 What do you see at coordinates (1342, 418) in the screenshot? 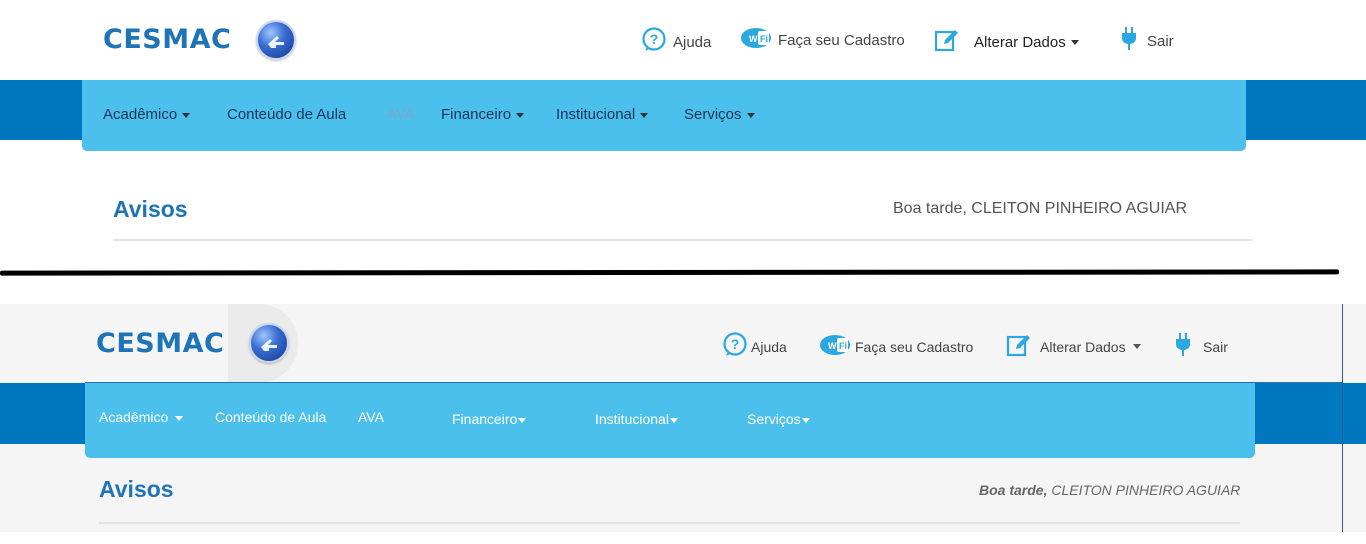
I see `panel-edge` at bounding box center [1342, 418].